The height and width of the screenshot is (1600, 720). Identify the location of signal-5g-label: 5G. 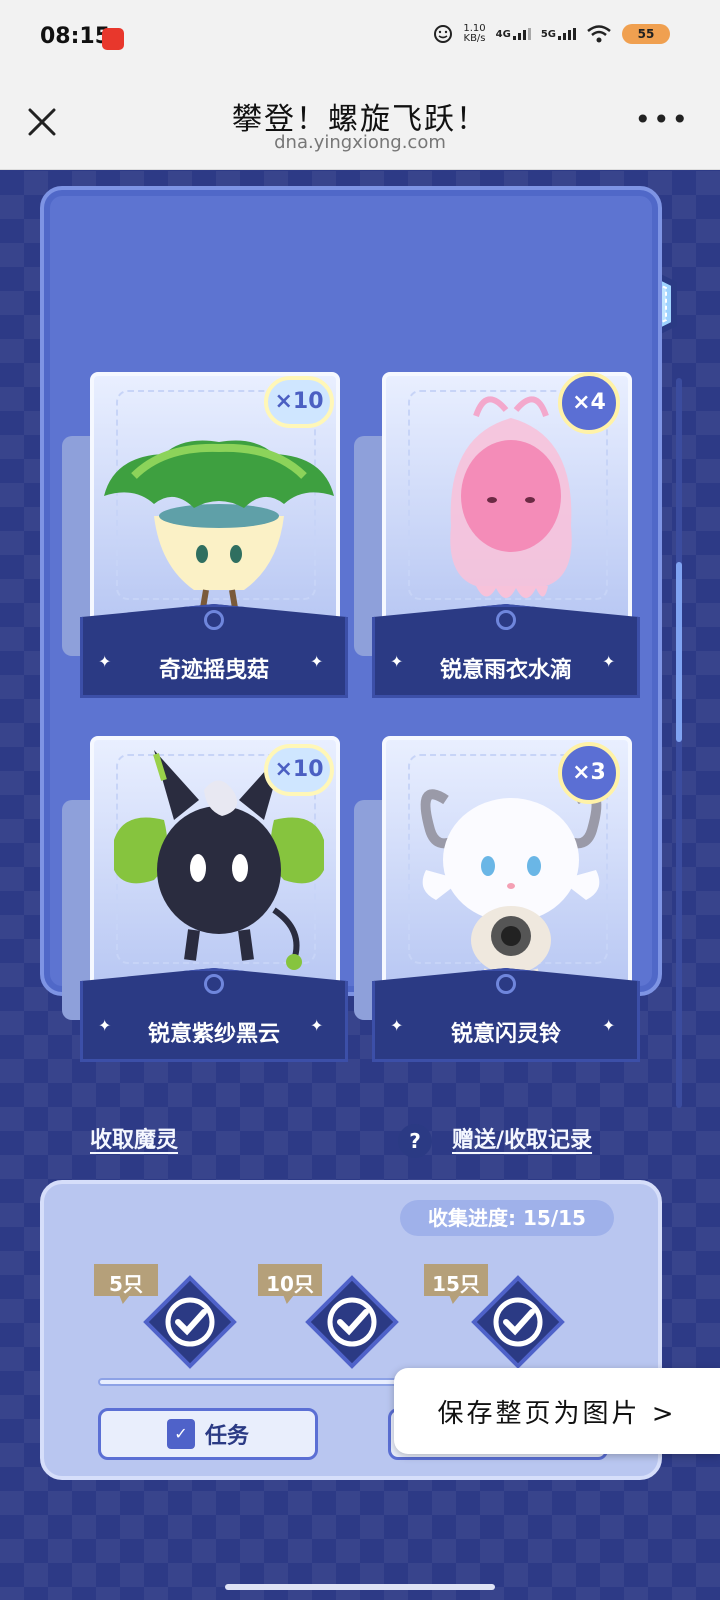
(548, 34).